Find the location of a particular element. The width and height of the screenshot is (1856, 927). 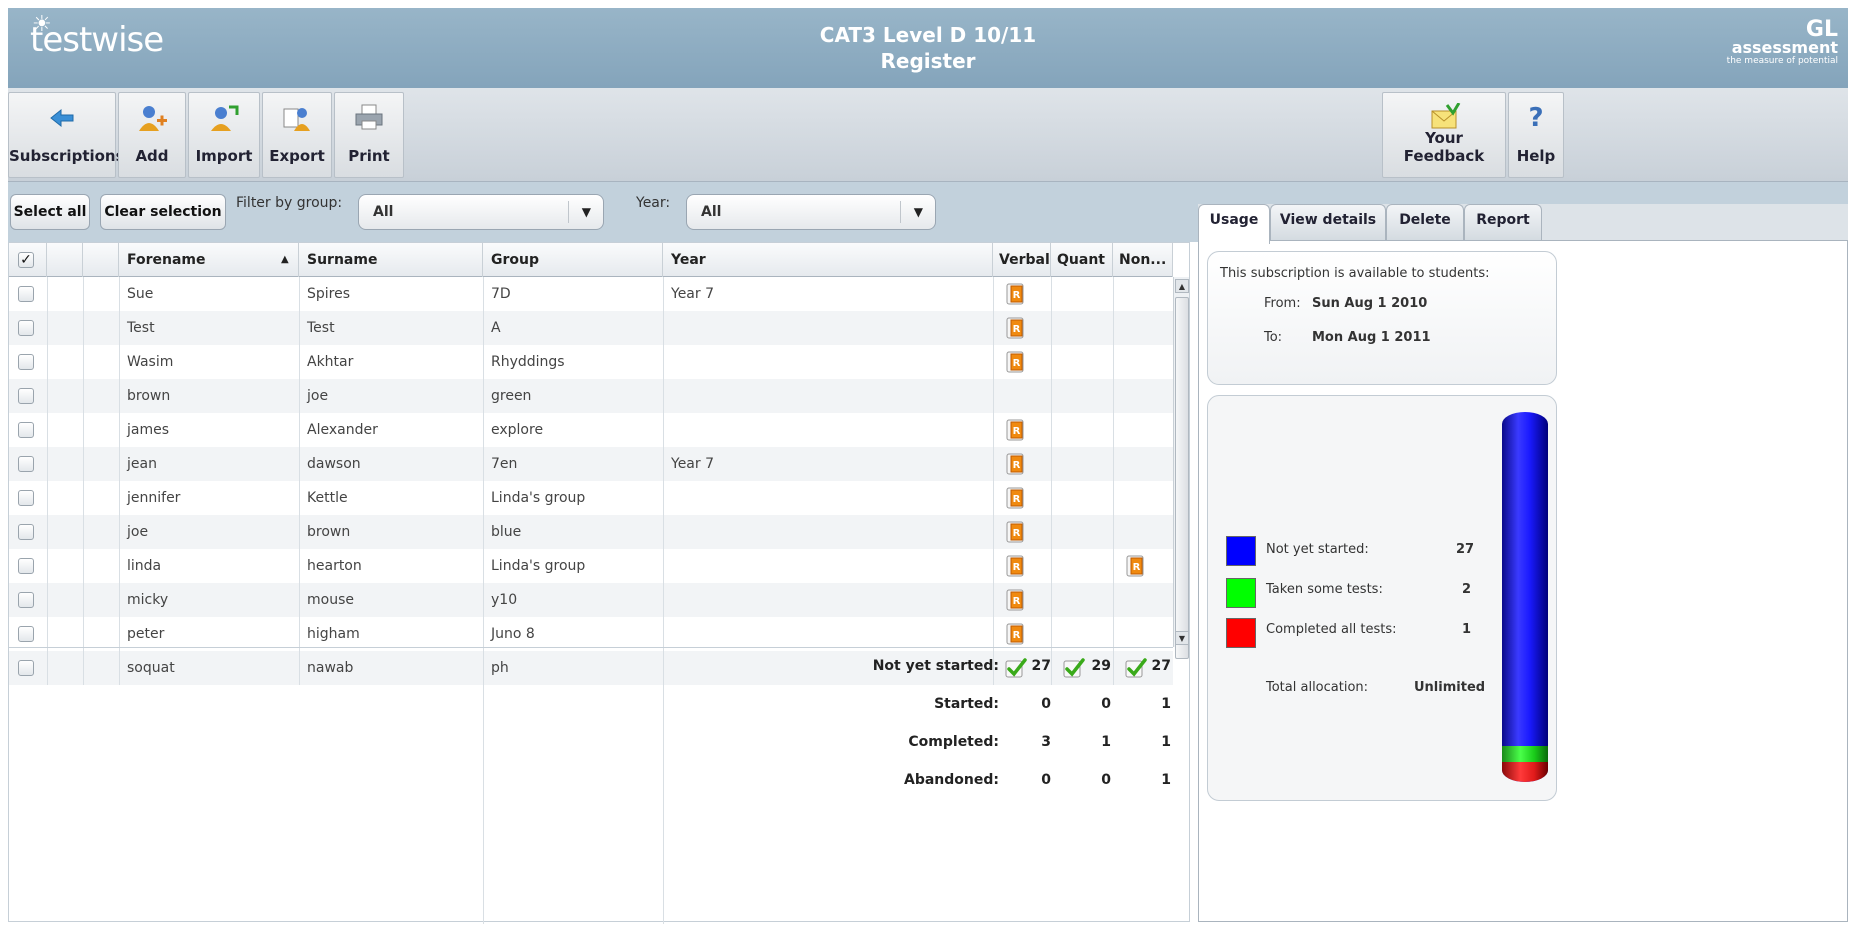

add-button: Add is located at coordinates (152, 135).